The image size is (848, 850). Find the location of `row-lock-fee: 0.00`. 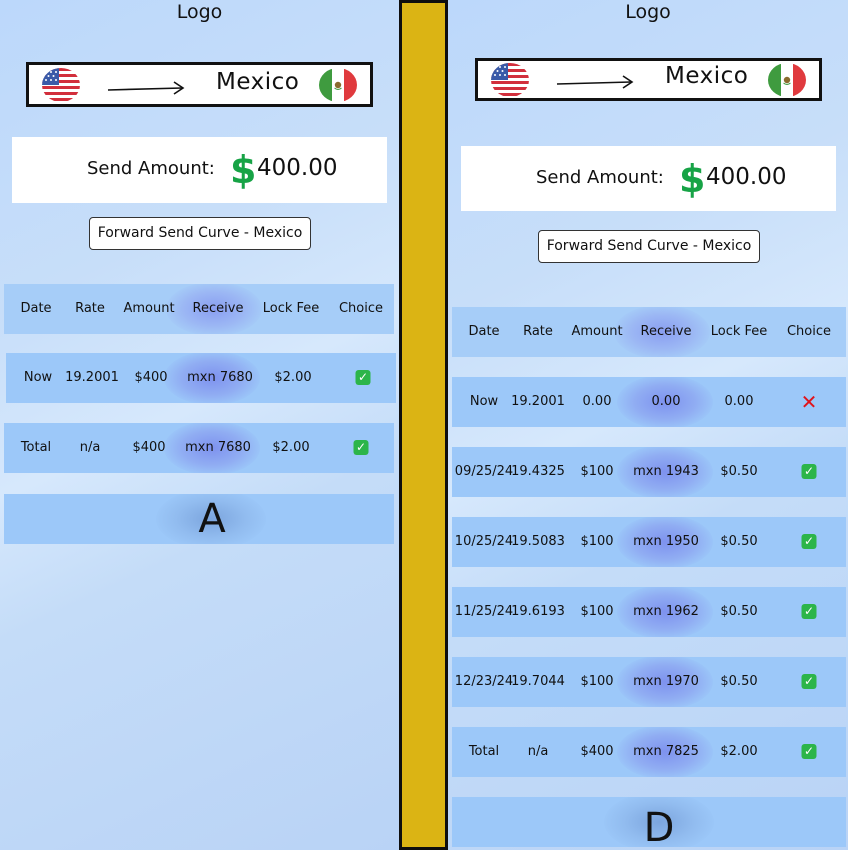

row-lock-fee: 0.00 is located at coordinates (739, 401).